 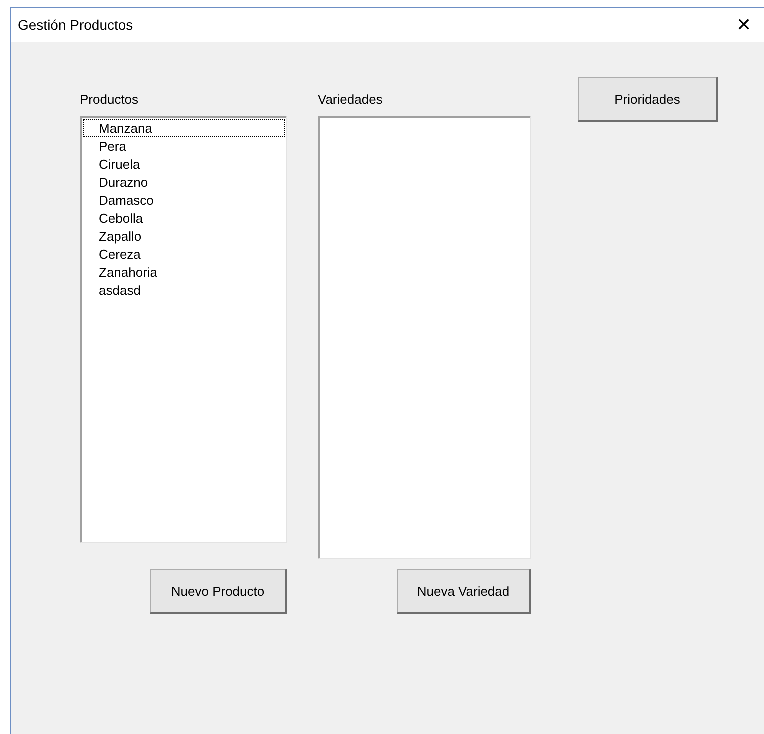 What do you see at coordinates (184, 272) in the screenshot?
I see `list-item: Zanahoria` at bounding box center [184, 272].